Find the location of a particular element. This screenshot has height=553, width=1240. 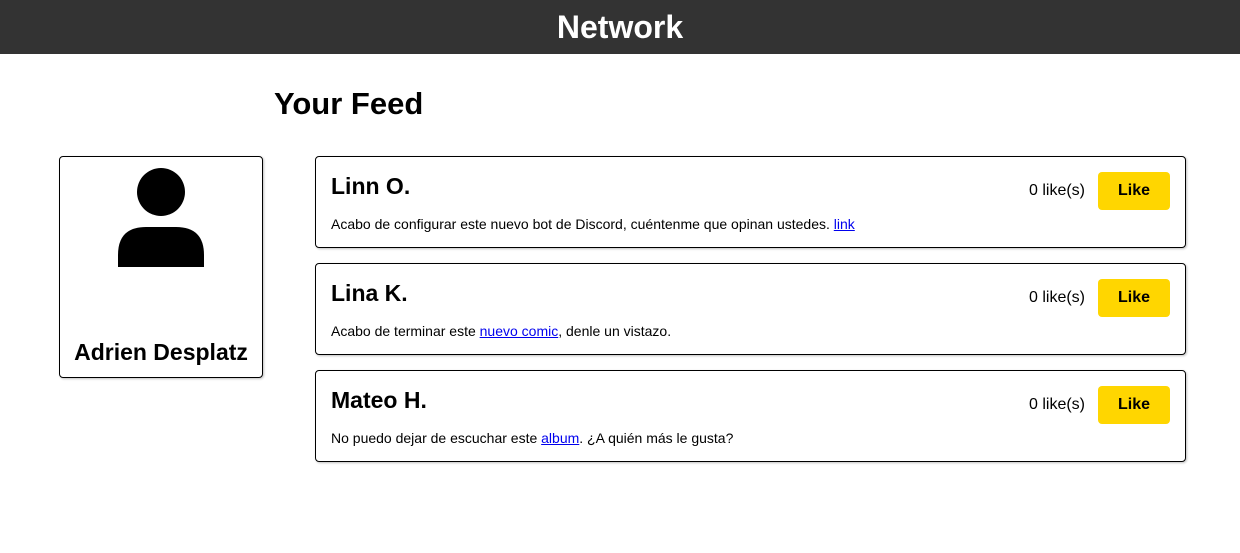

post-text-after: , denle un vistazo. is located at coordinates (615, 331).